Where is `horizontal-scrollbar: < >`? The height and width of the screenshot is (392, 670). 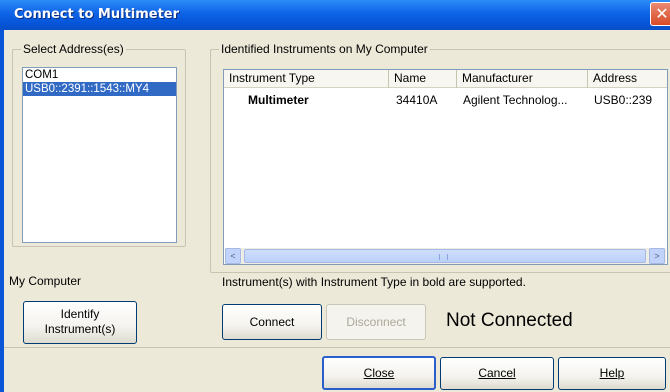 horizontal-scrollbar: < > is located at coordinates (445, 256).